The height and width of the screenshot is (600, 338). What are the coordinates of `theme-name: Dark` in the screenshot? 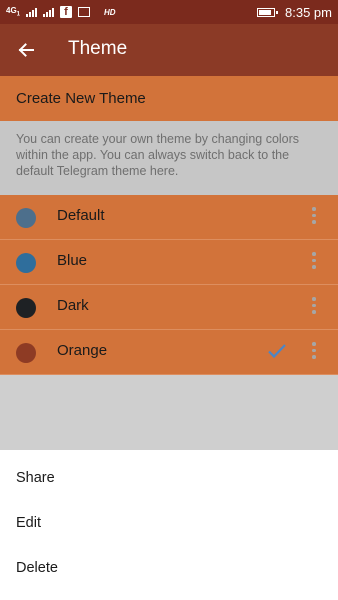 It's located at (73, 305).